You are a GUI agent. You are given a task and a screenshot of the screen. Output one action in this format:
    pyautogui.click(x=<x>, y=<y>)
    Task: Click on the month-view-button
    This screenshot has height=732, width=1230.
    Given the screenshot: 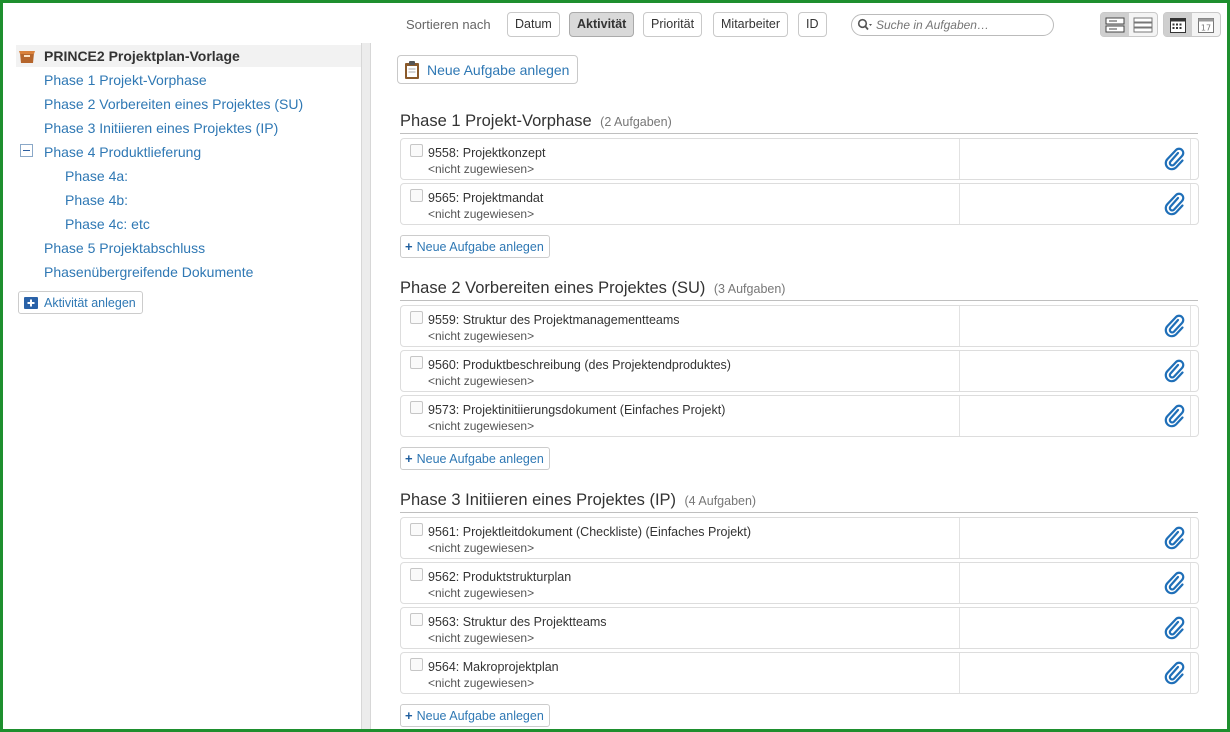 What is the action you would take?
    pyautogui.click(x=1178, y=24)
    